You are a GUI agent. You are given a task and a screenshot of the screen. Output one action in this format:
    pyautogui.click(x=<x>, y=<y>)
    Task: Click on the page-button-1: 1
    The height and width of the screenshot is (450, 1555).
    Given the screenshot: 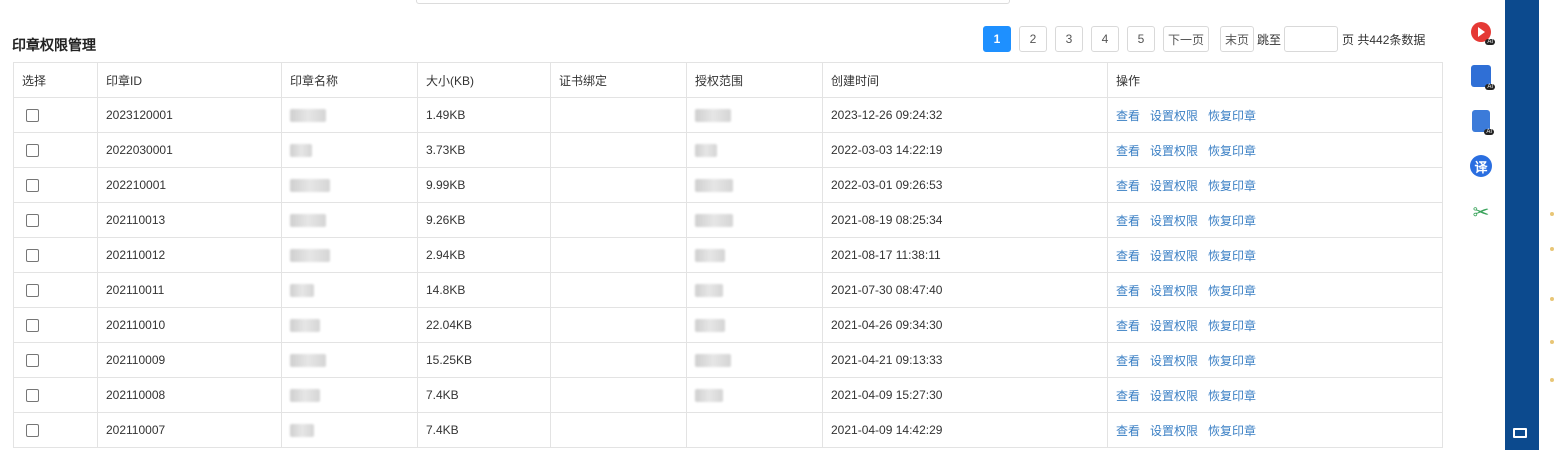 What is the action you would take?
    pyautogui.click(x=997, y=39)
    